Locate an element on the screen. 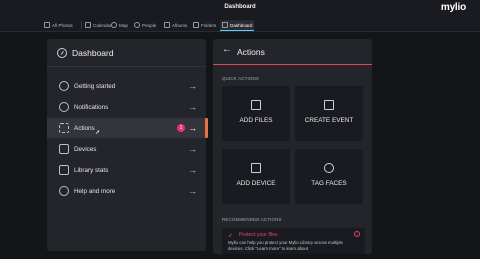 This screenshot has width=480, height=259. albums-icon is located at coordinates (167, 25).